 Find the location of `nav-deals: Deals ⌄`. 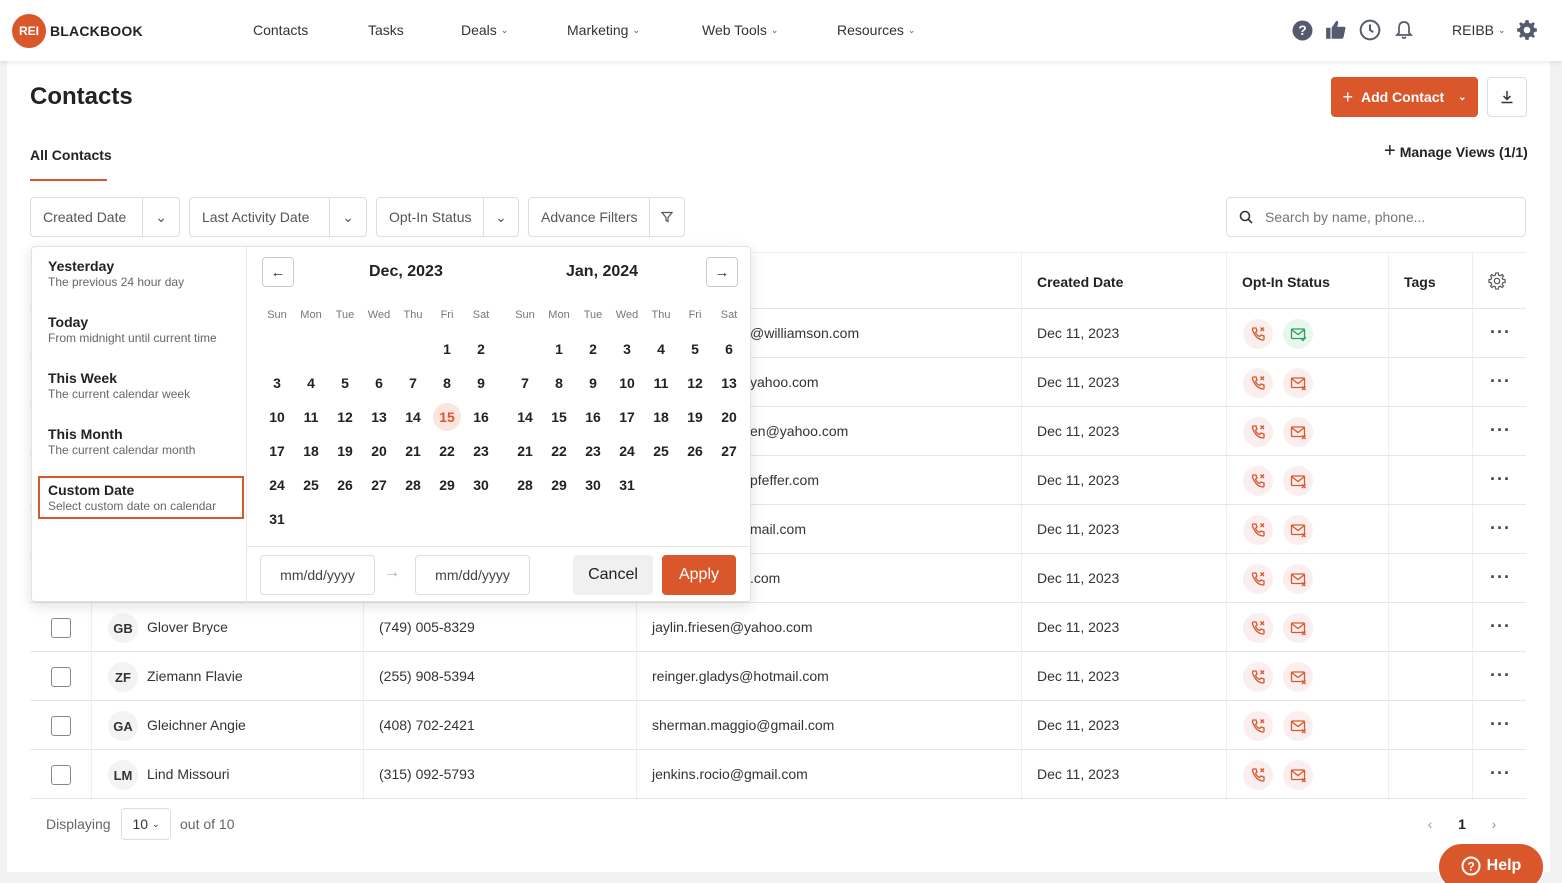

nav-deals: Deals ⌄ is located at coordinates (484, 30).